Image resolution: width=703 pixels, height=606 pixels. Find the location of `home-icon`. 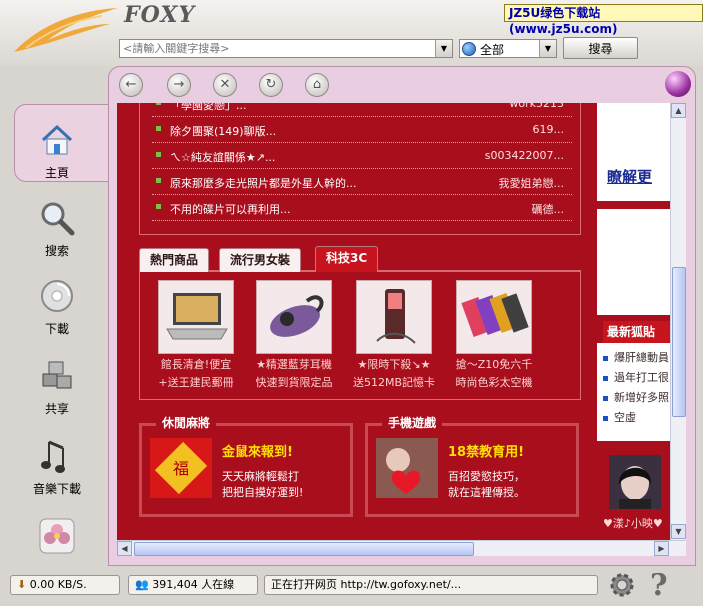

home-icon is located at coordinates (57, 140).